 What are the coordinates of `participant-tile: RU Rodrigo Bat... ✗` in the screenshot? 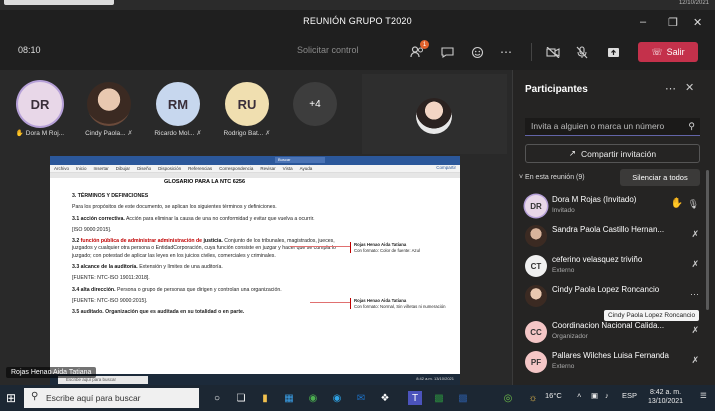 It's located at (247, 114).